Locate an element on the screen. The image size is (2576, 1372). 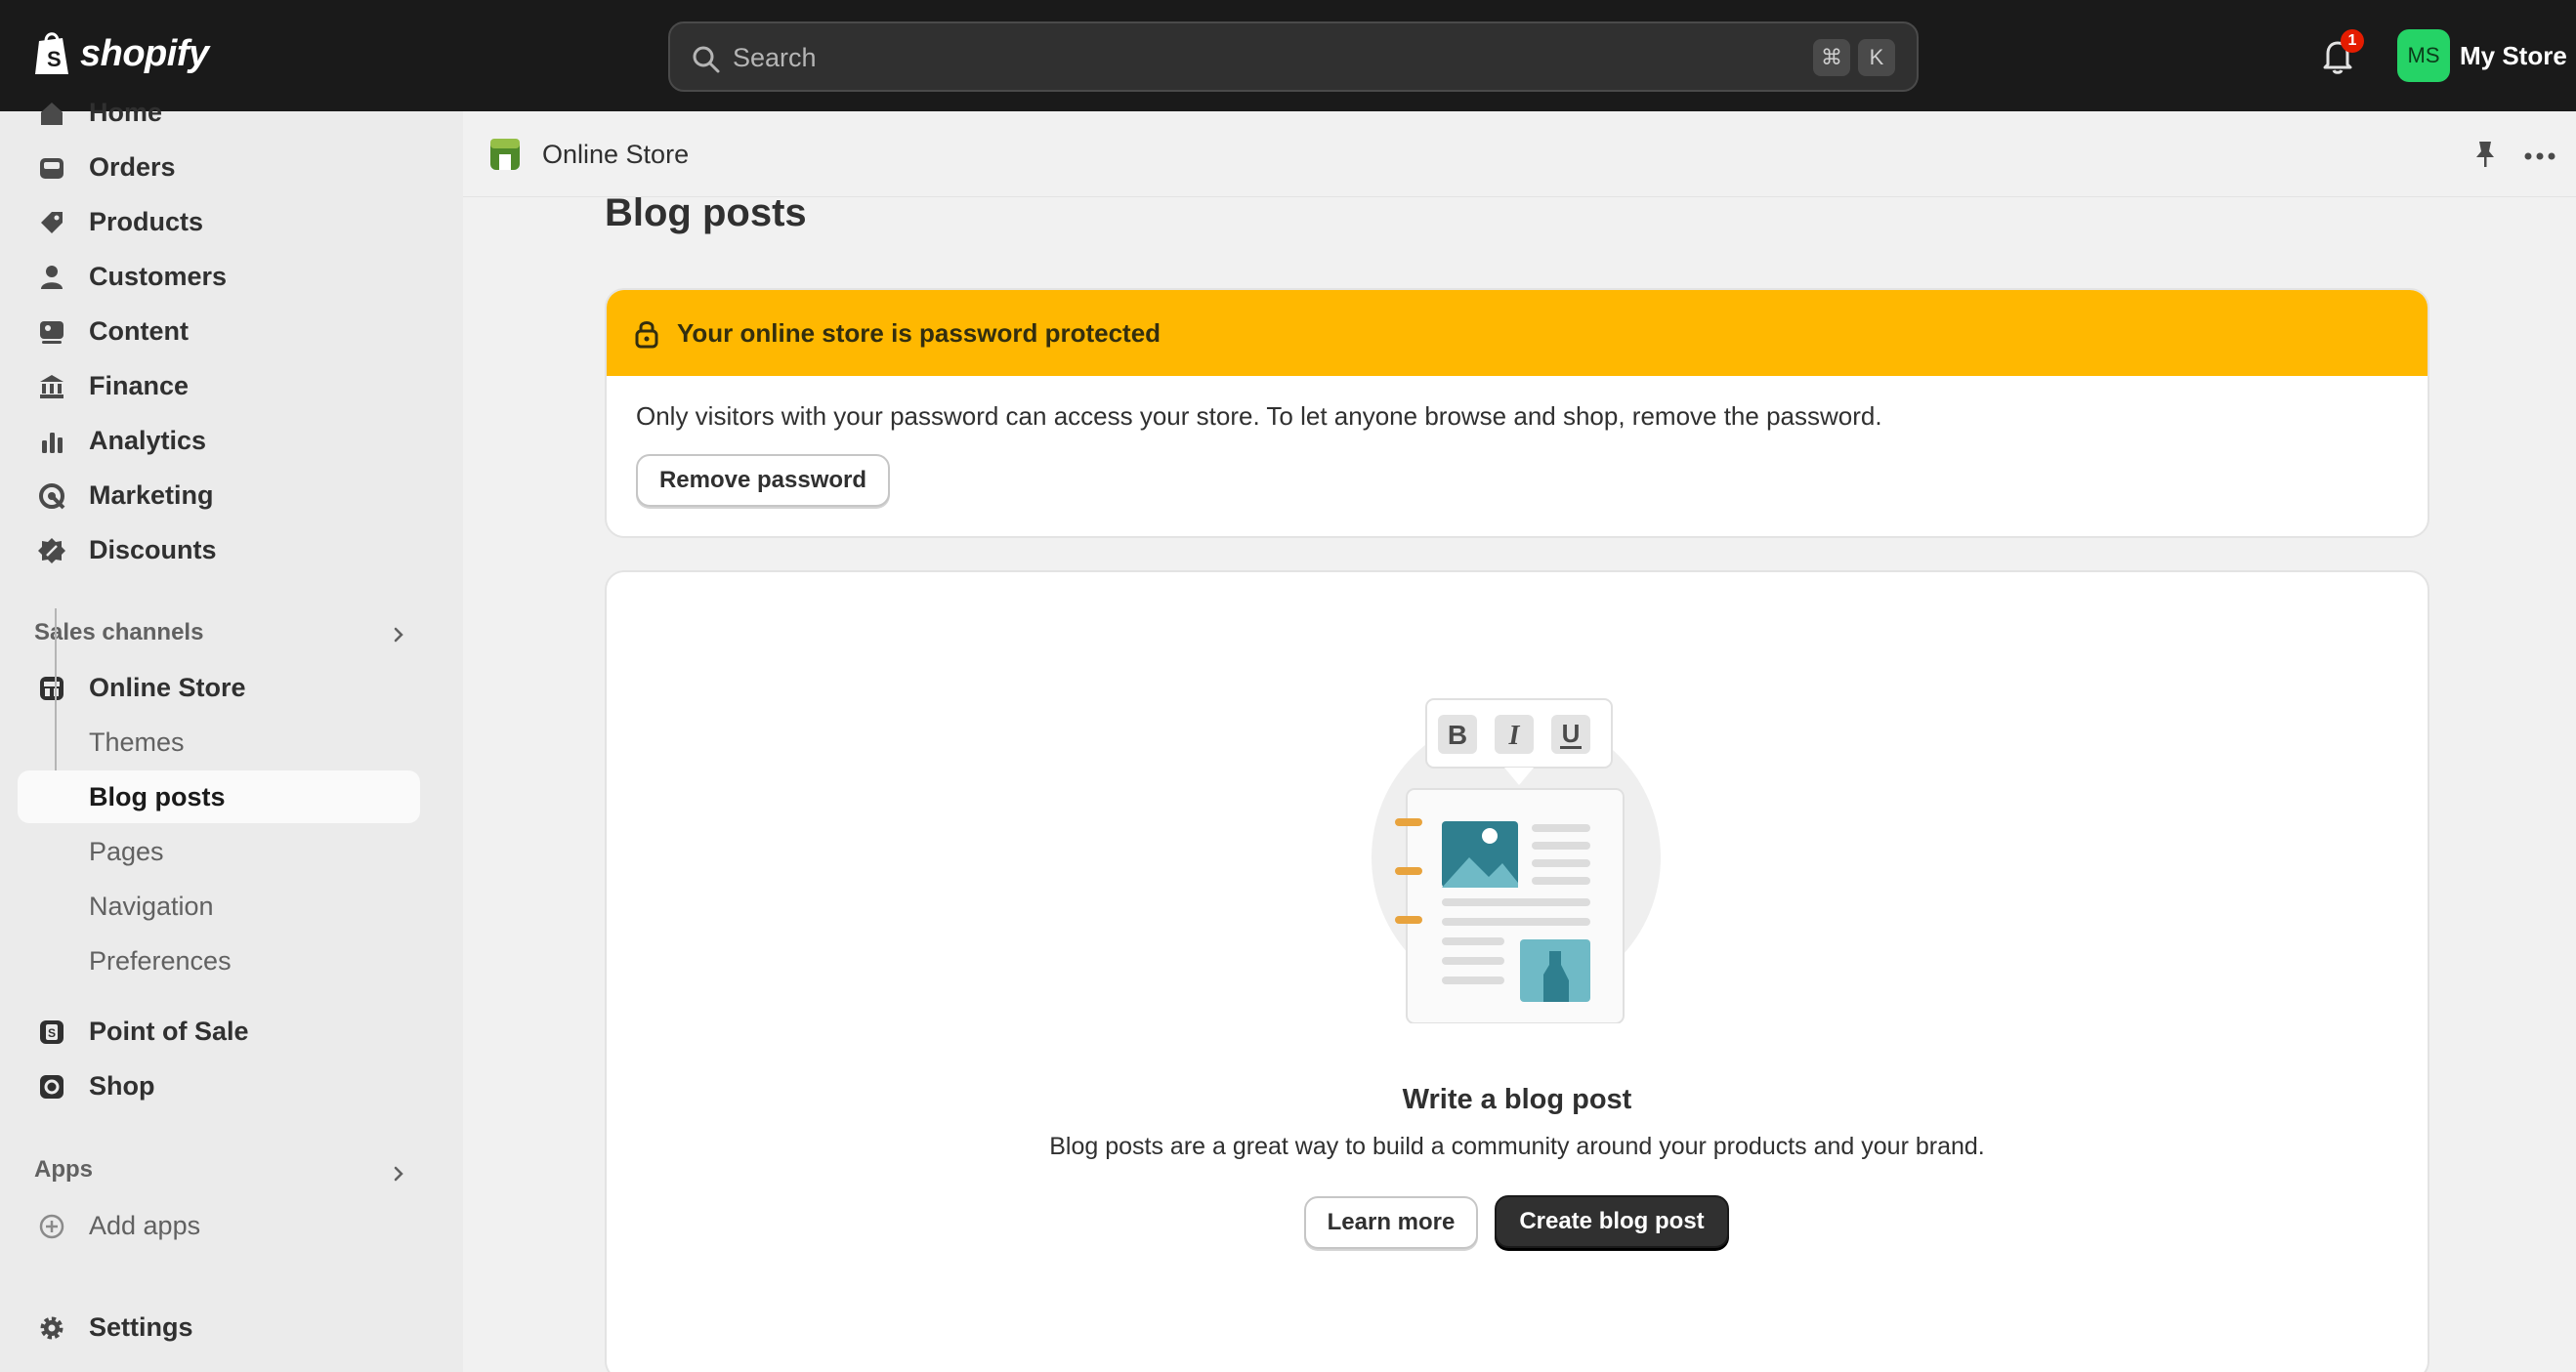
sidebar-item-add-apps: Add apps is located at coordinates (219, 1225).